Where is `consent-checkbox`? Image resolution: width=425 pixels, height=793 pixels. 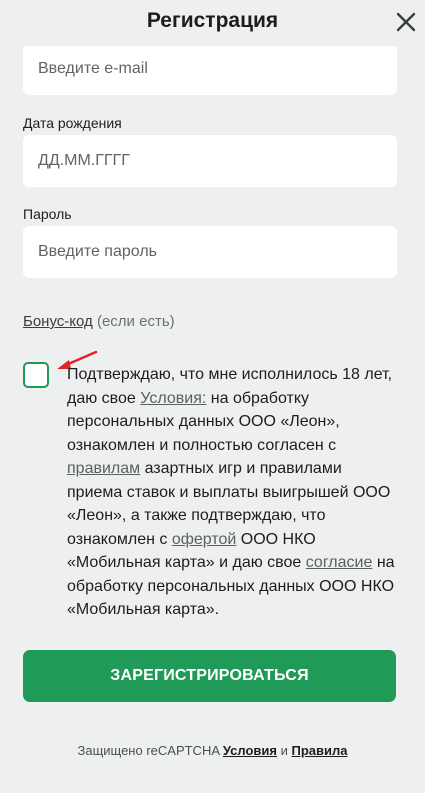 consent-checkbox is located at coordinates (36, 375).